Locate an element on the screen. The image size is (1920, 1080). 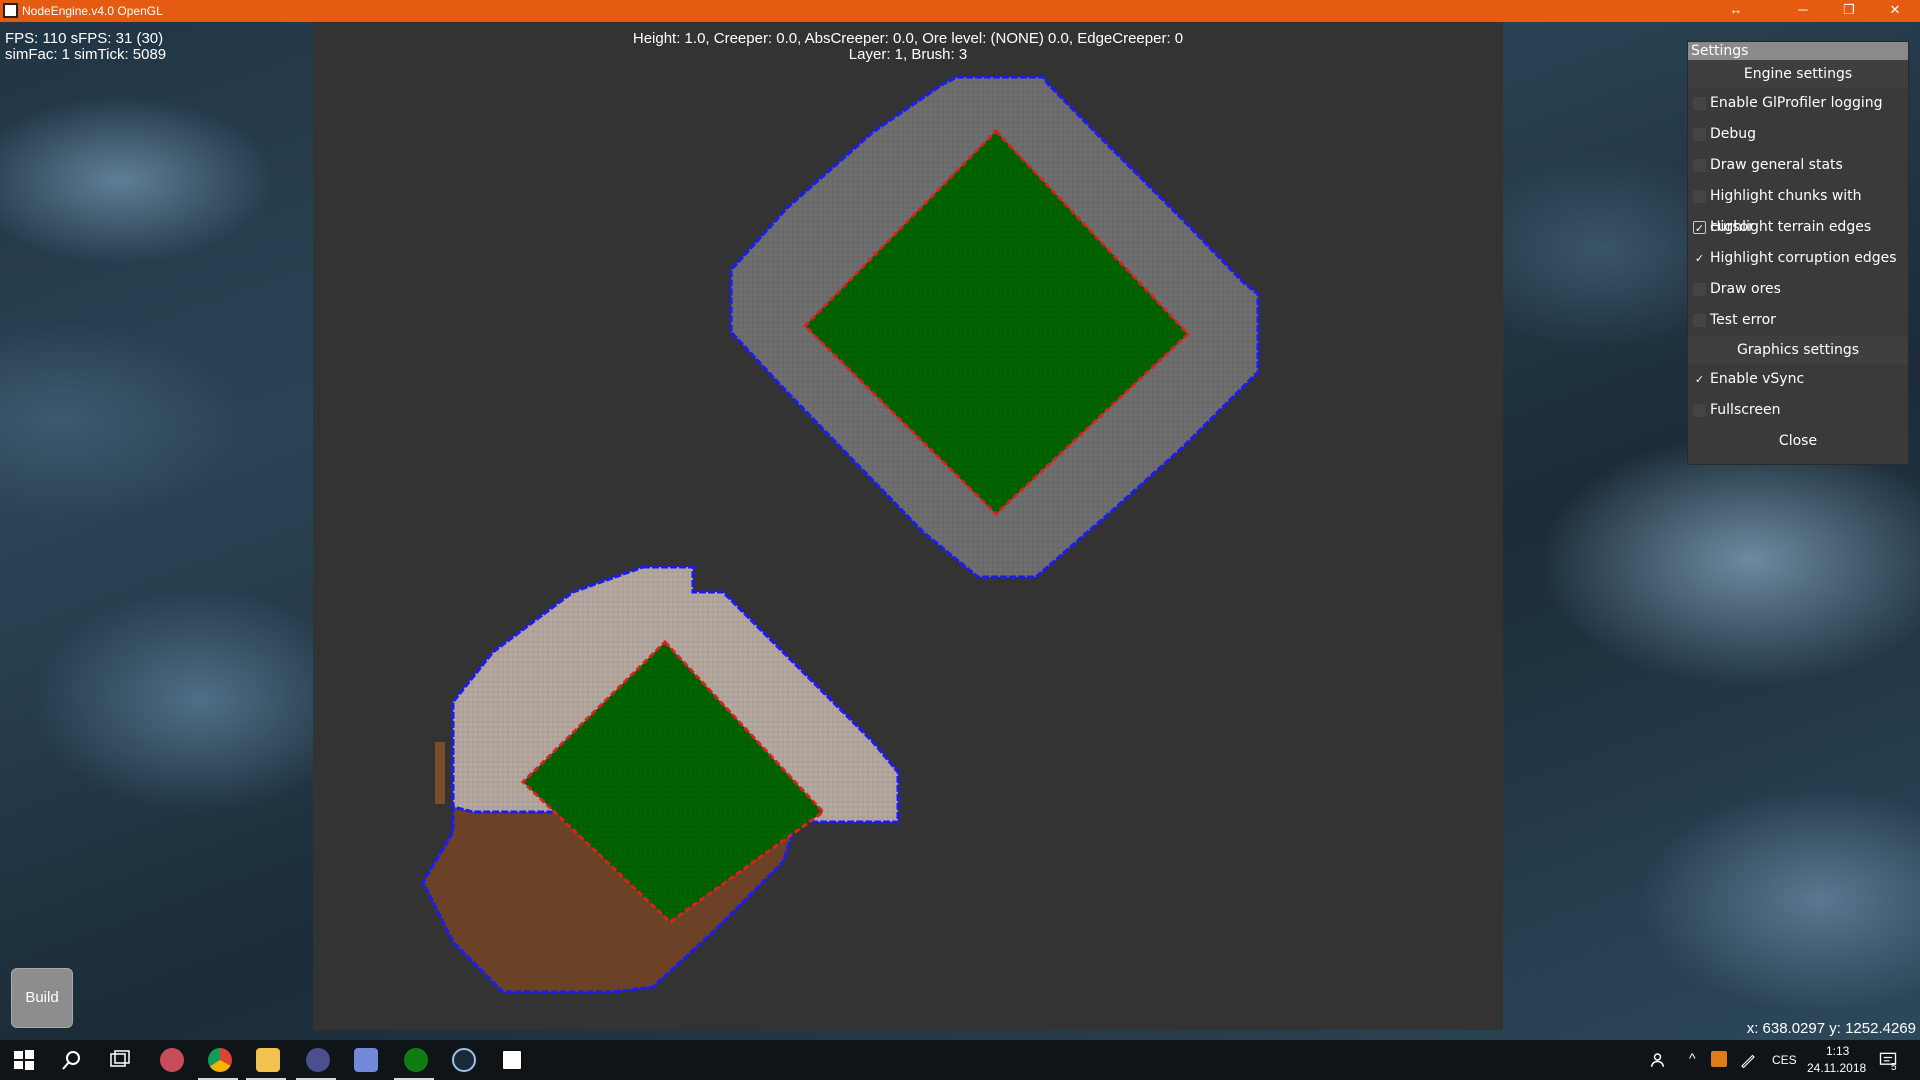
tray-app-icon is located at coordinates (1719, 1059).